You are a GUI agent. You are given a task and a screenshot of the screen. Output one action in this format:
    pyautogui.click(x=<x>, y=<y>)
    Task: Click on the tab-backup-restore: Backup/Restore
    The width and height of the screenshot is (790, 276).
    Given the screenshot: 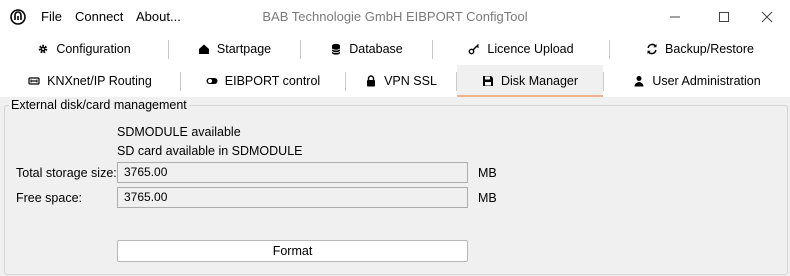 What is the action you would take?
    pyautogui.click(x=700, y=49)
    